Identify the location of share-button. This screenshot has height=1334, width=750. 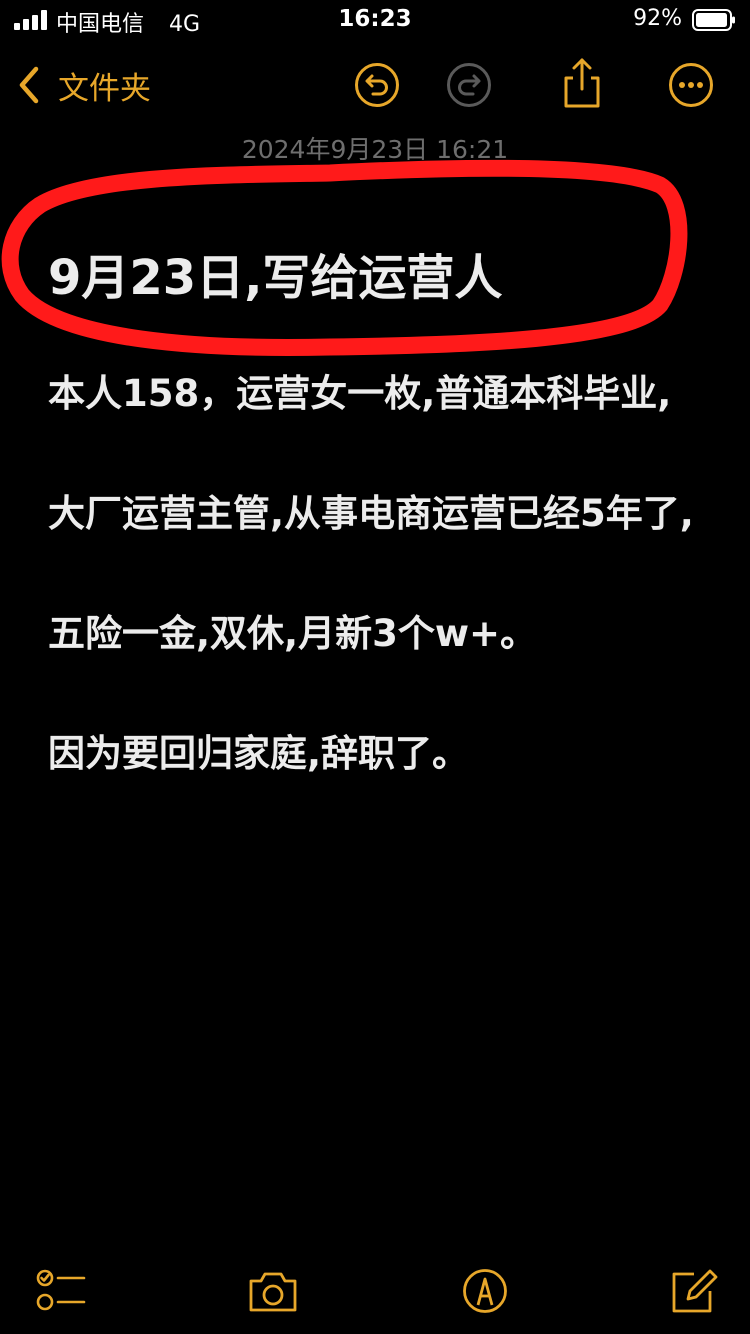
(582, 83).